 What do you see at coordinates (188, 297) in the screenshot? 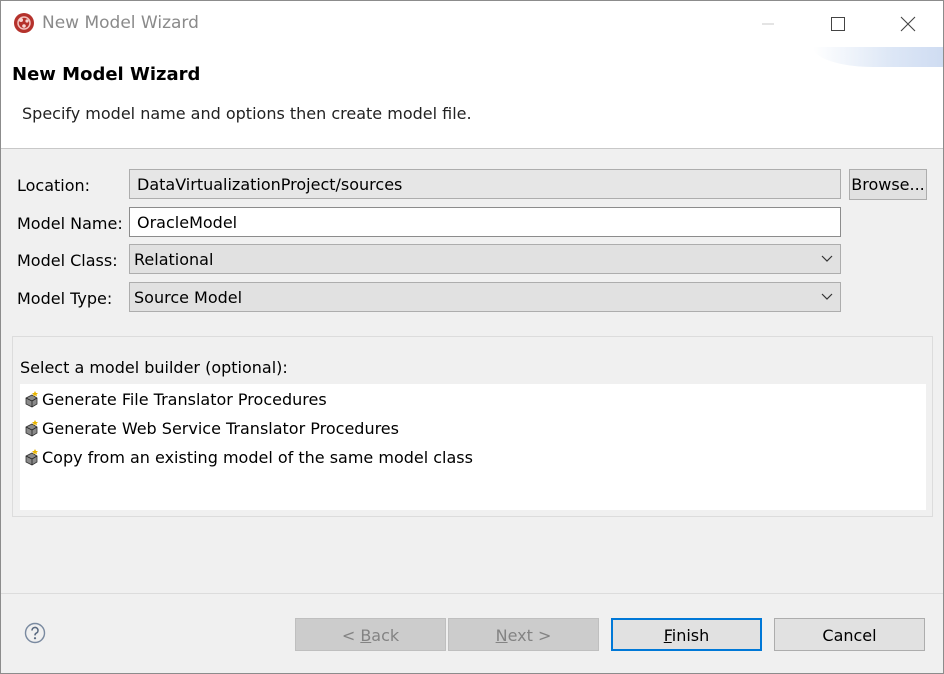
I see `model-type-value: Source Model` at bounding box center [188, 297].